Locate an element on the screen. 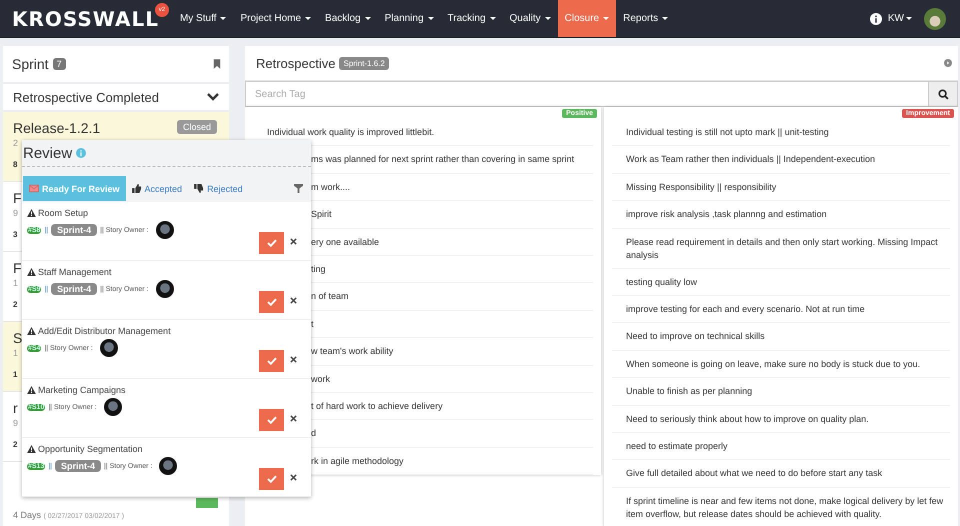 This screenshot has width=960, height=526. panel-title: Sprint is located at coordinates (30, 64).